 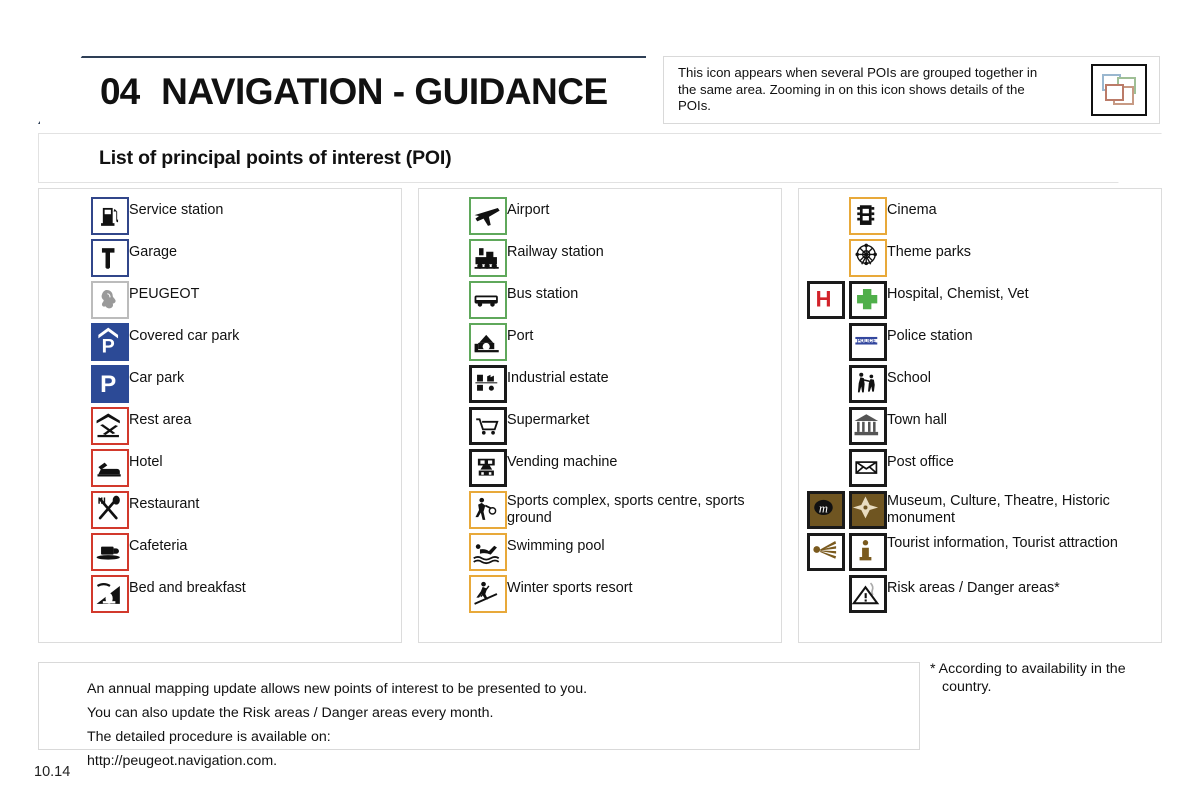 I want to click on list-item: Railway station, so click(x=625, y=258).